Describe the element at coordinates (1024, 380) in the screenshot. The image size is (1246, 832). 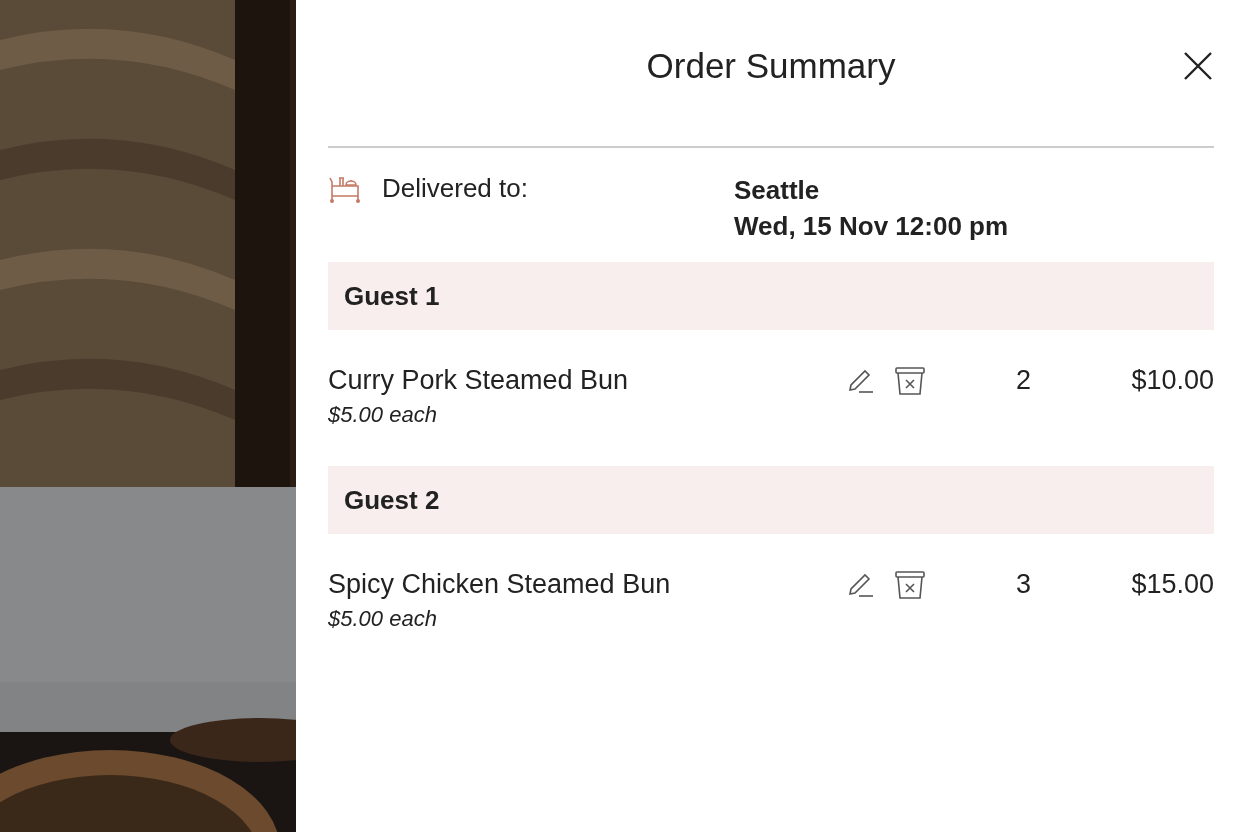
I see `item-quantity: 2` at that location.